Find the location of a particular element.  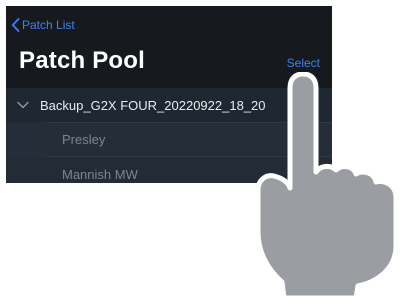

list-item-label: Mannish MW is located at coordinates (100, 174).